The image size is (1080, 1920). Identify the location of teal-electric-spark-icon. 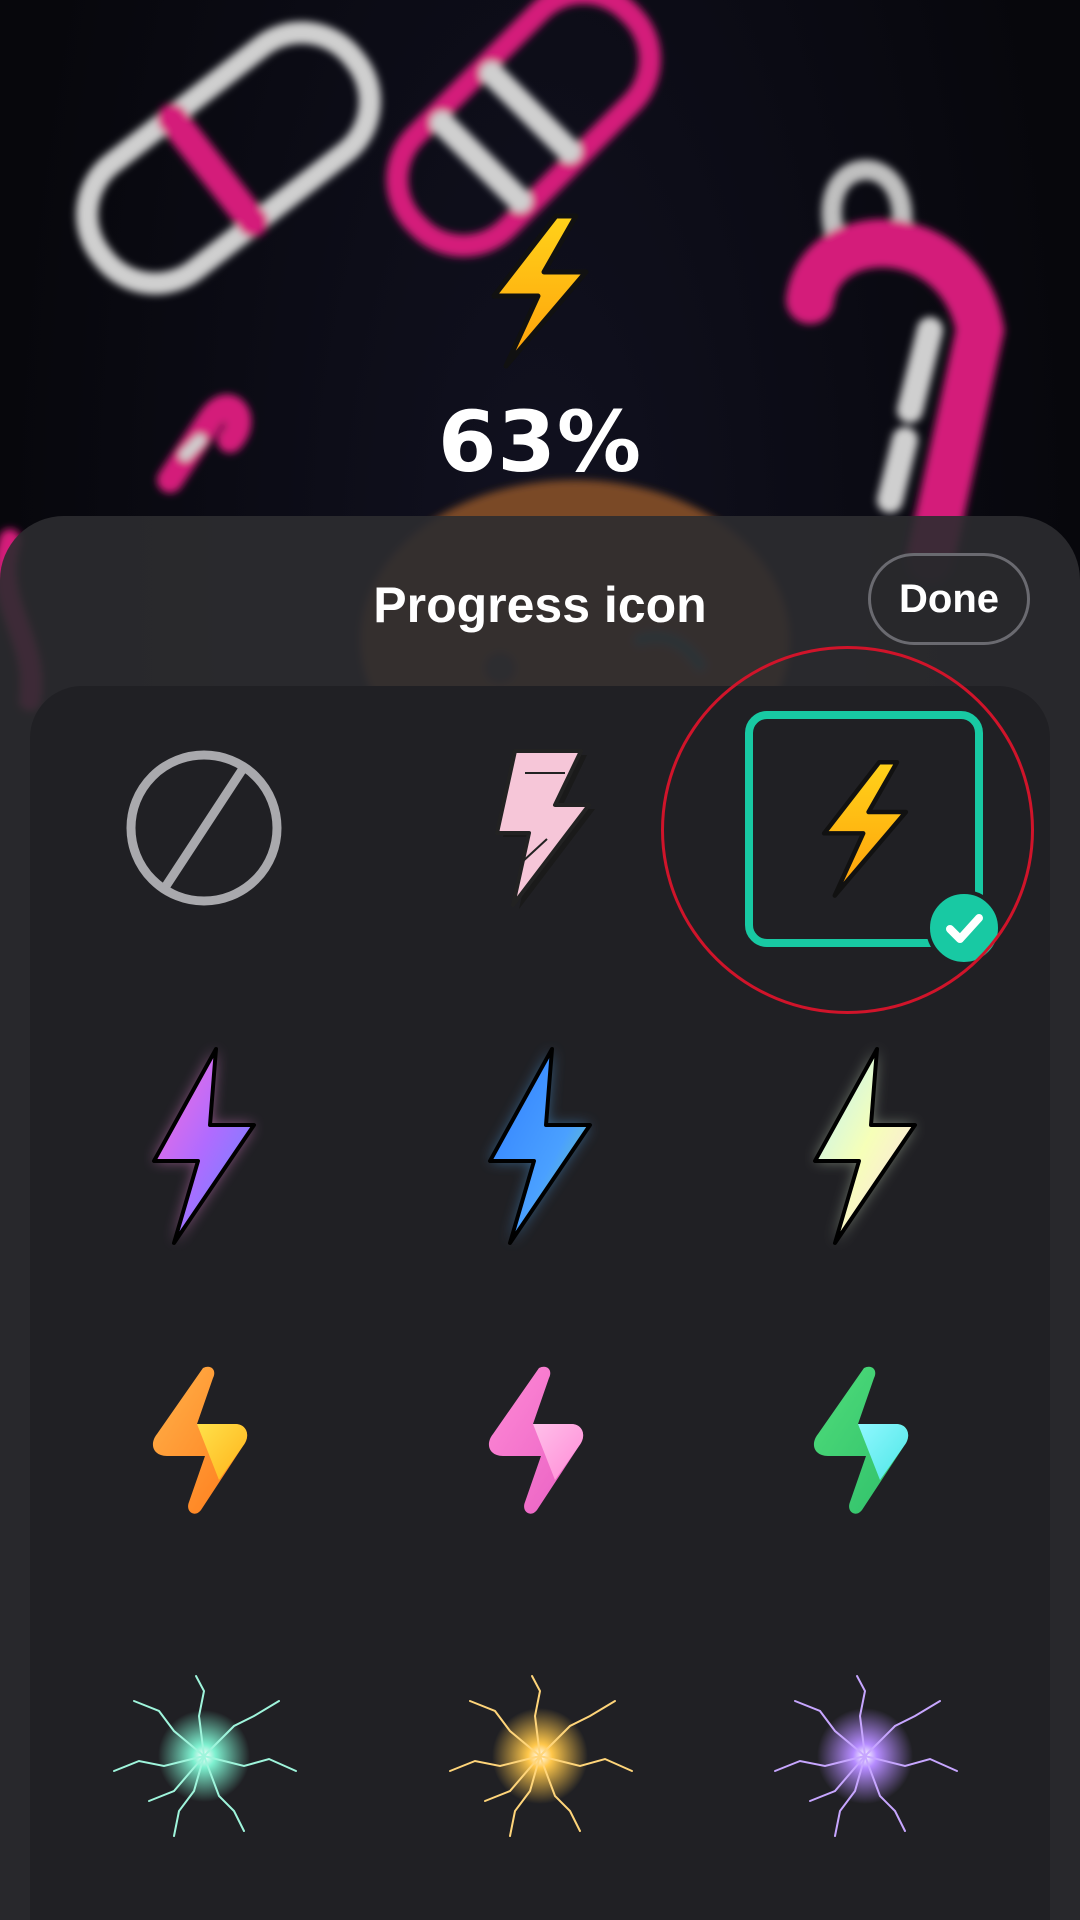
(205, 1756).